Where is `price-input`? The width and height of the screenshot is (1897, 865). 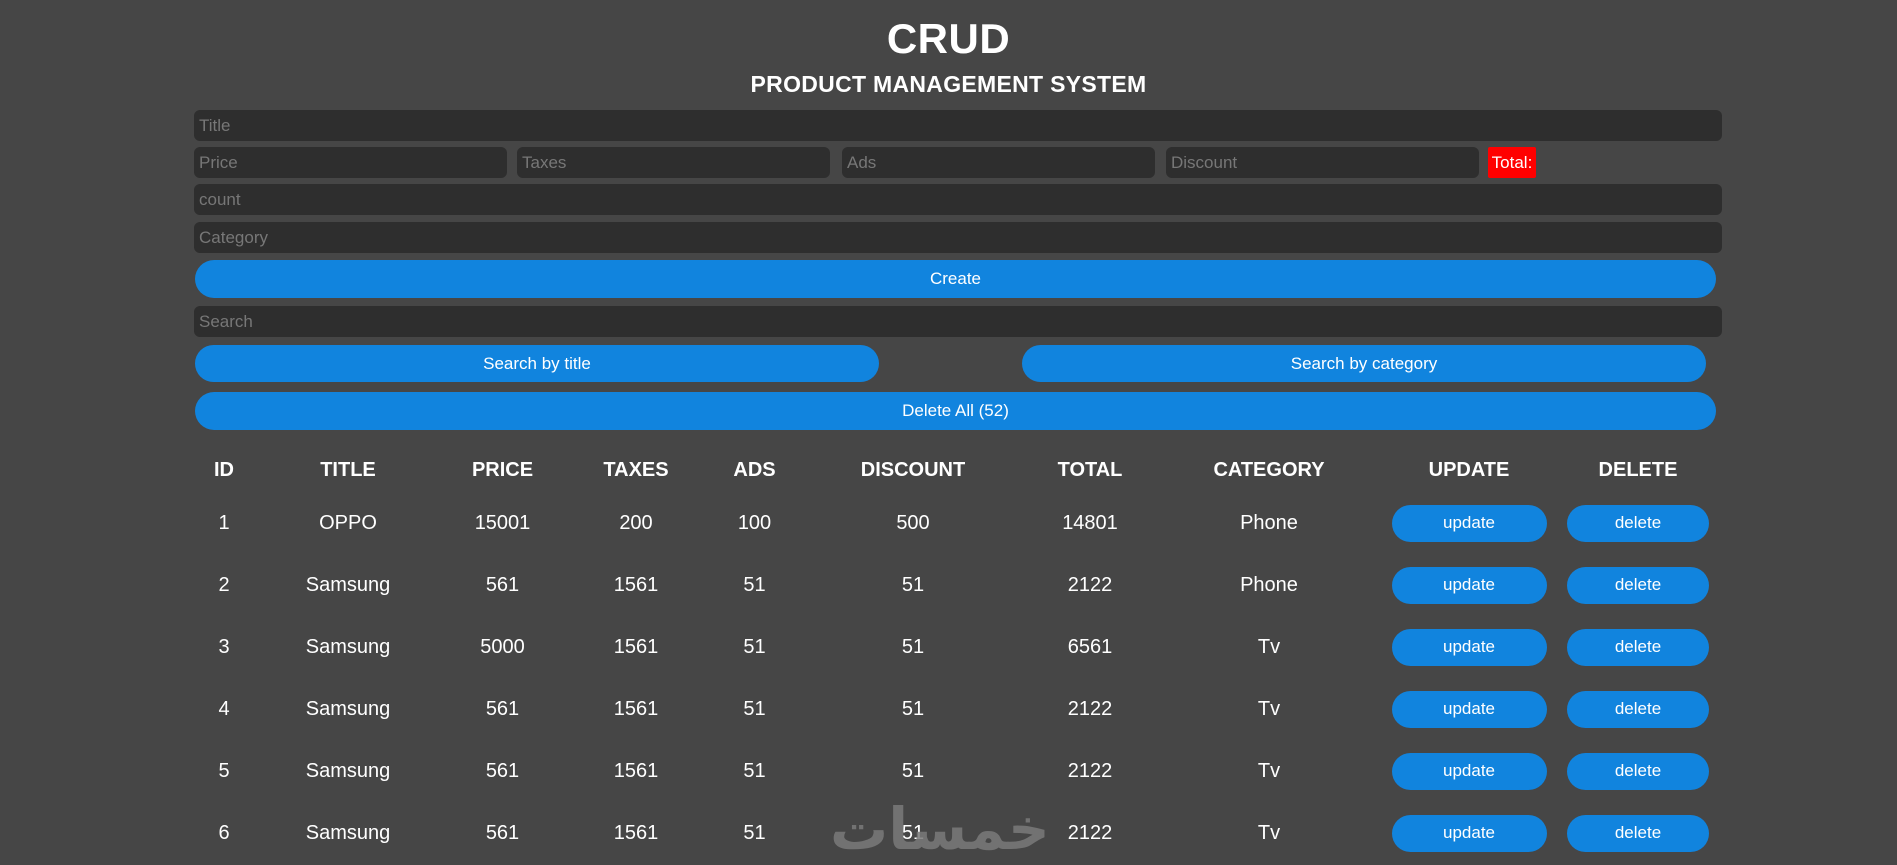
price-input is located at coordinates (350, 162).